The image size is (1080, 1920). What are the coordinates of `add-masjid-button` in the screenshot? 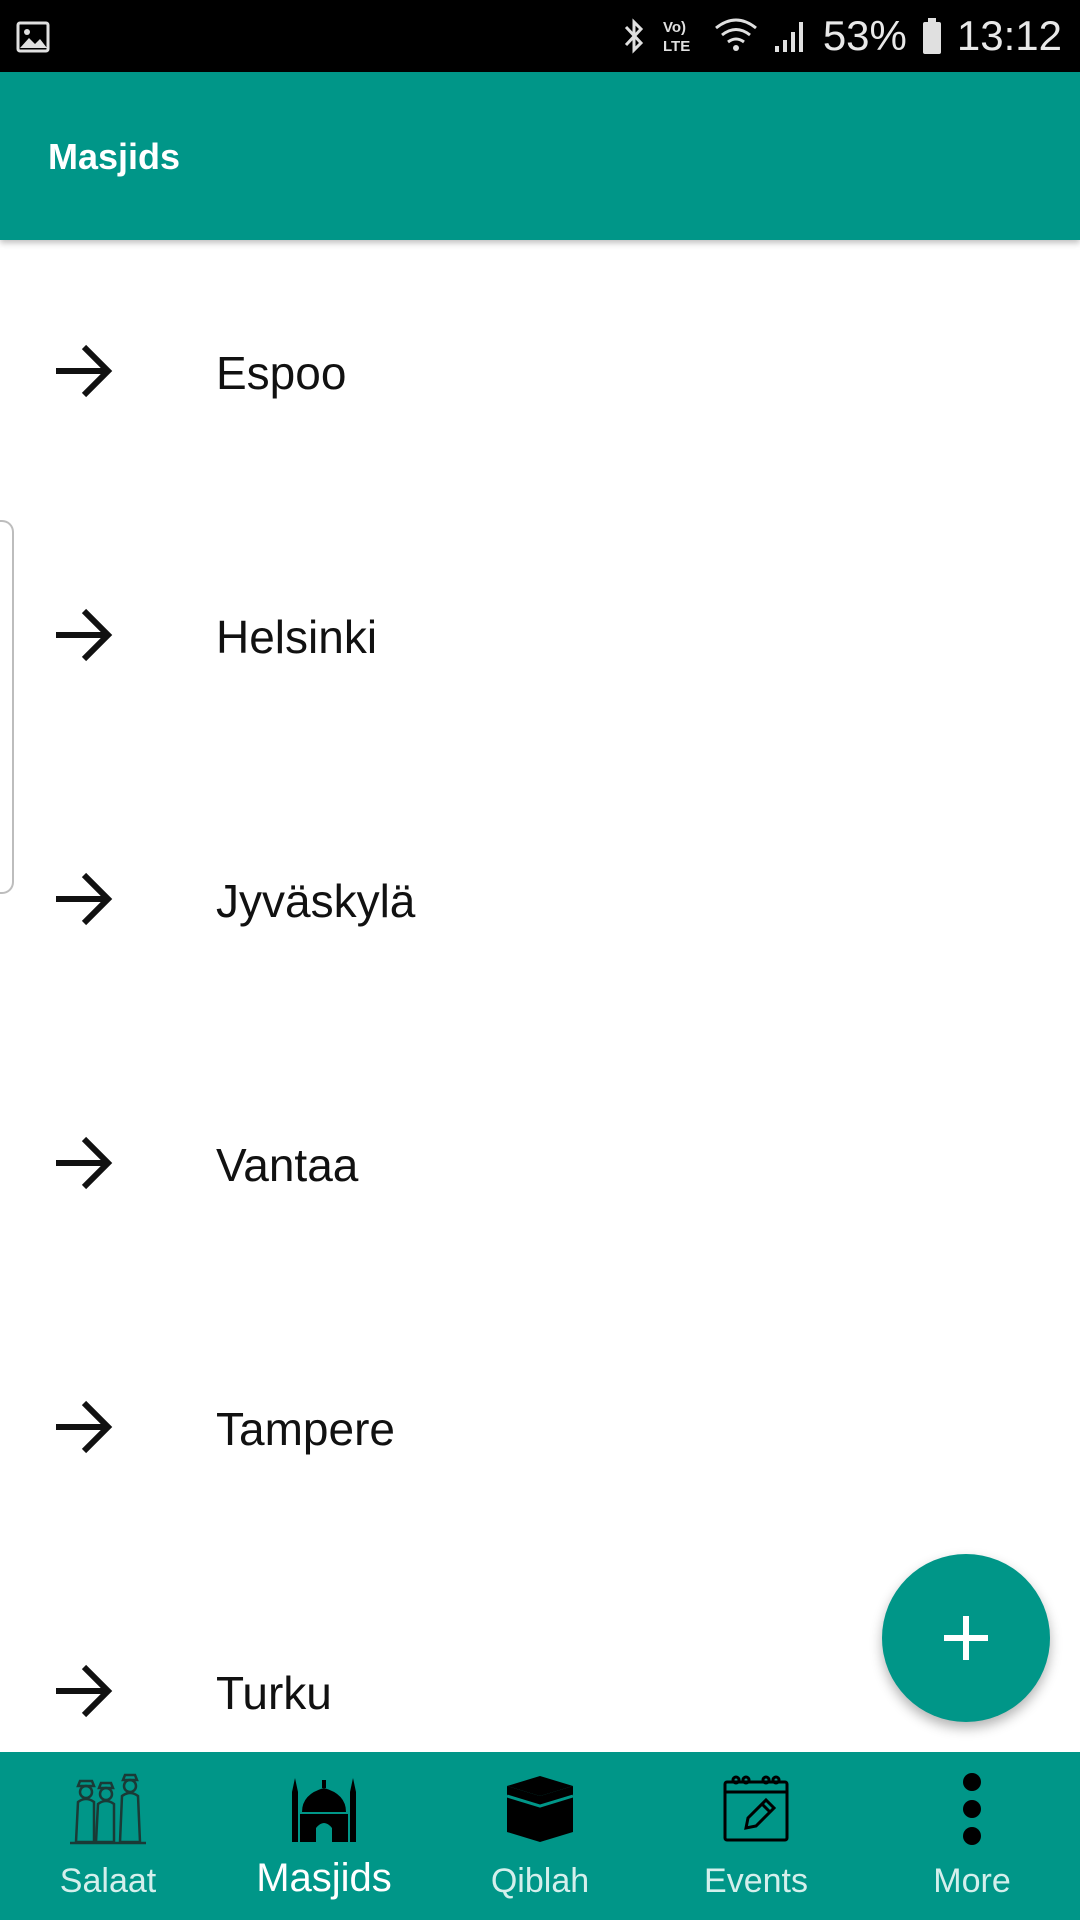 It's located at (966, 1638).